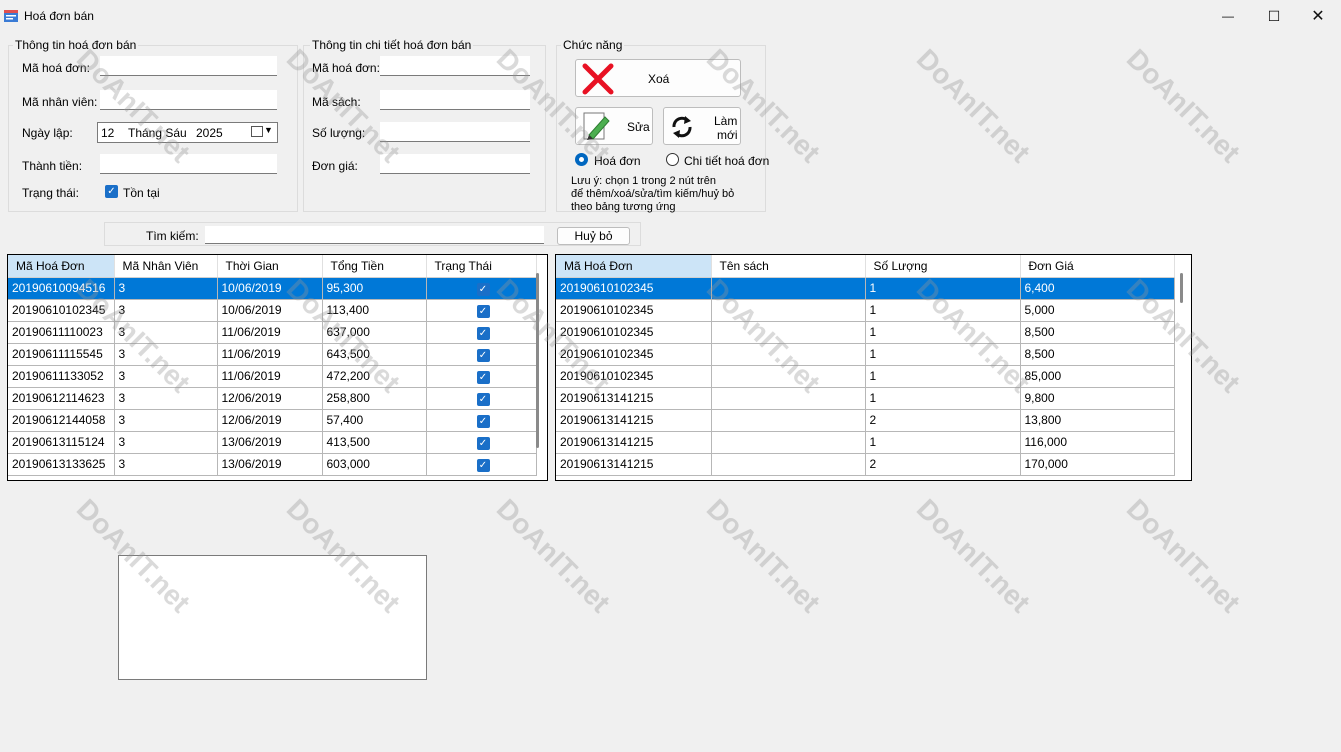  Describe the element at coordinates (374, 442) in the screenshot. I see `cell: 413,500` at that location.